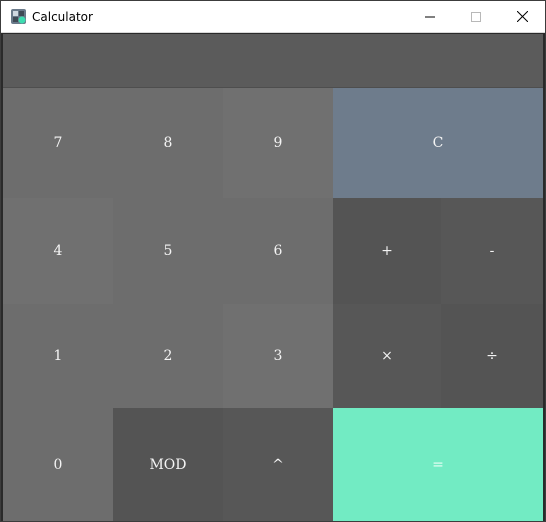 The width and height of the screenshot is (546, 522). I want to click on title-bar: Calculator, so click(273, 17).